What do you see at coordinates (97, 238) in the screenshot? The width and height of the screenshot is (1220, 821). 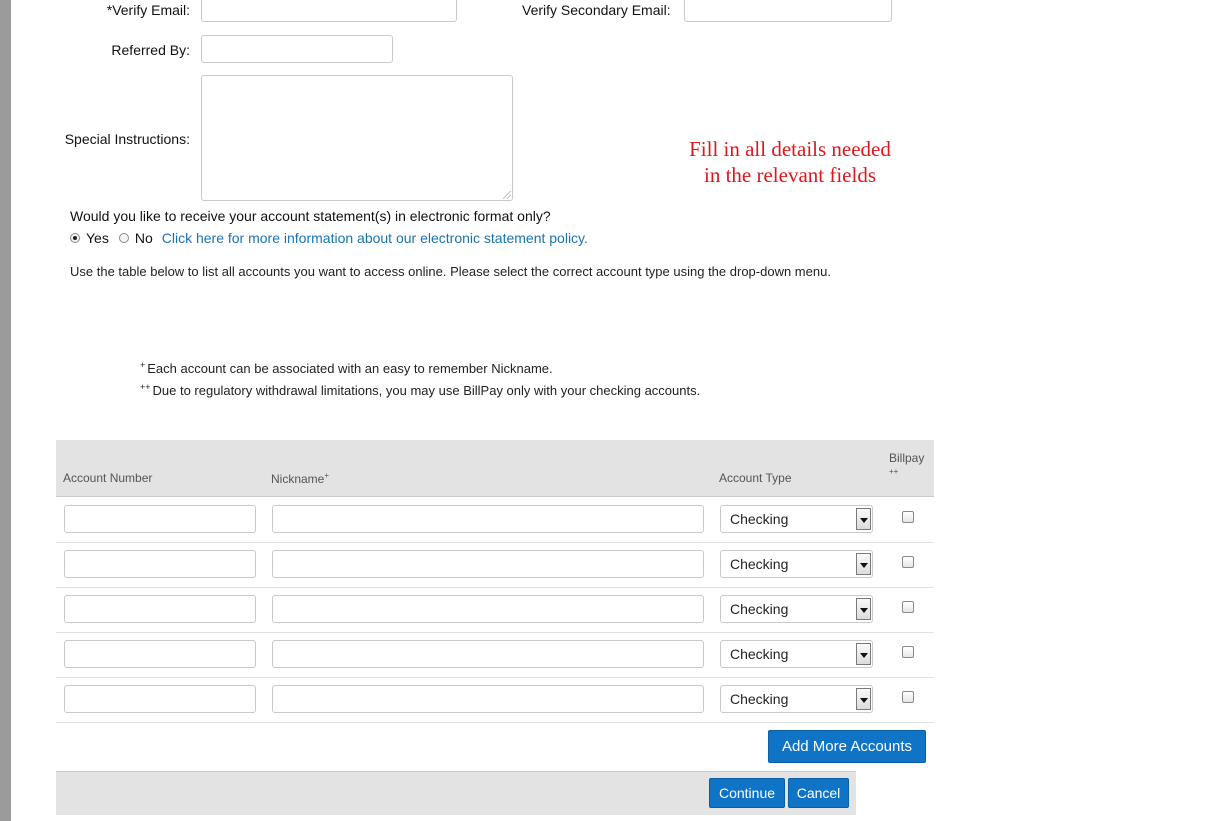 I see `estatement-yes-label: Yes` at bounding box center [97, 238].